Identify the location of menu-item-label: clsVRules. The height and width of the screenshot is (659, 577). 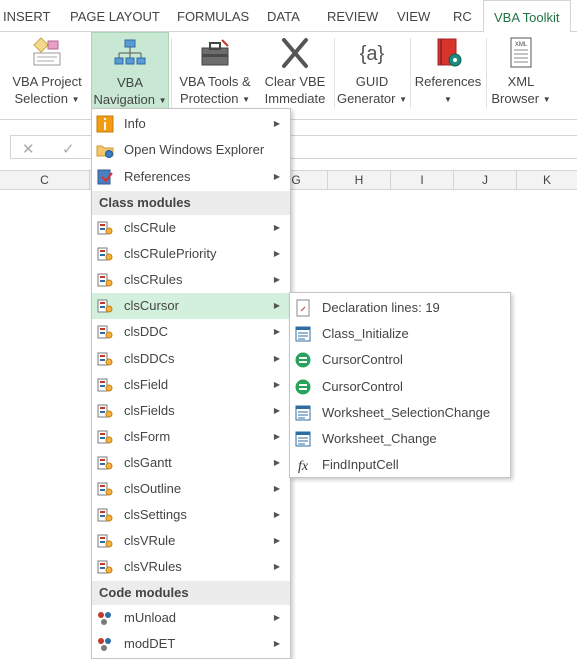
(153, 567).